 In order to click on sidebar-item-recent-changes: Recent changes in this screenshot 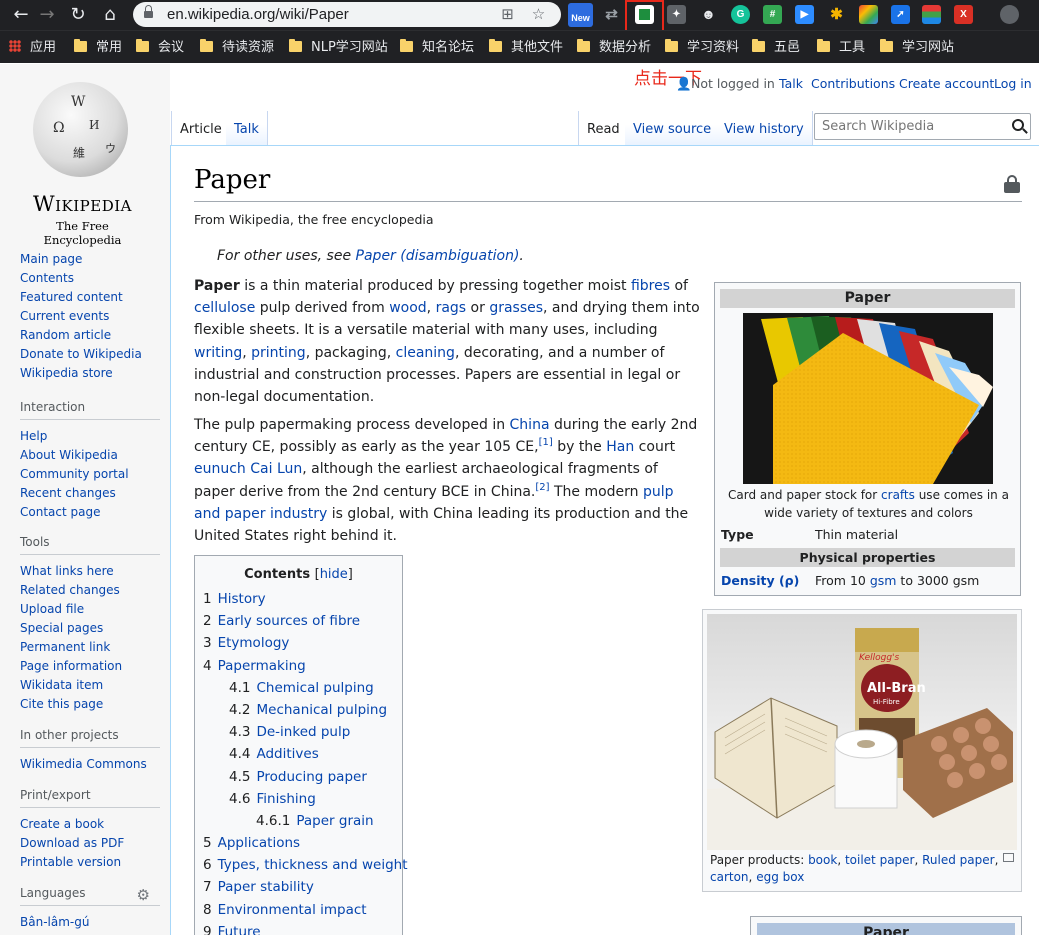, I will do `click(90, 493)`.